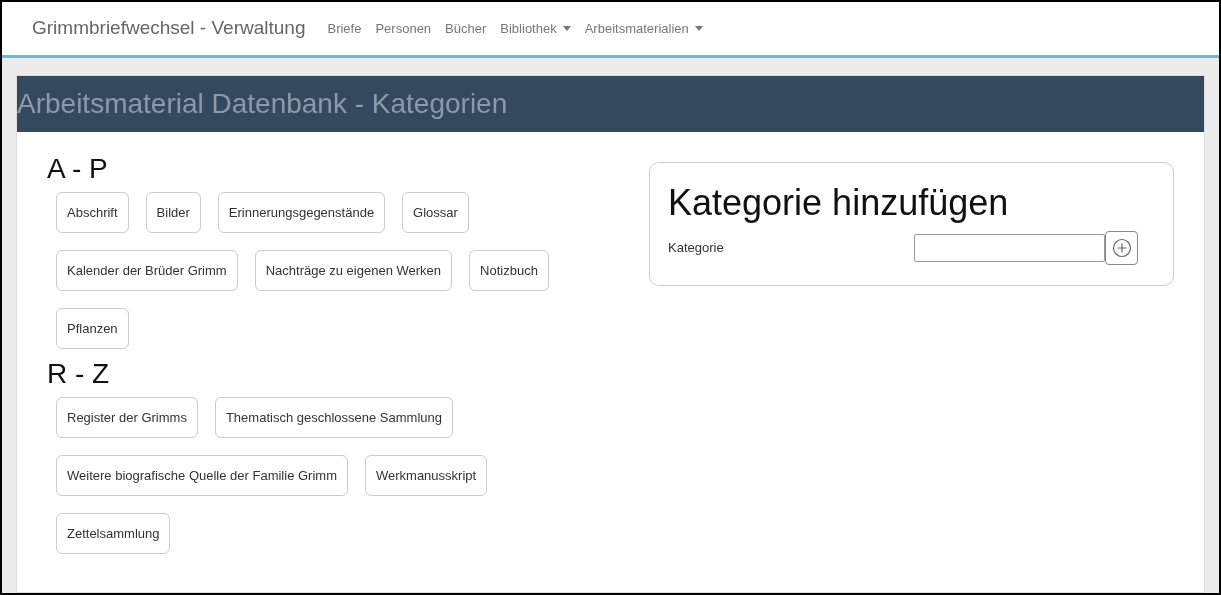 The image size is (1221, 595). What do you see at coordinates (202, 475) in the screenshot?
I see `category-button: Weitere biografische Quelle der Familie Grimm` at bounding box center [202, 475].